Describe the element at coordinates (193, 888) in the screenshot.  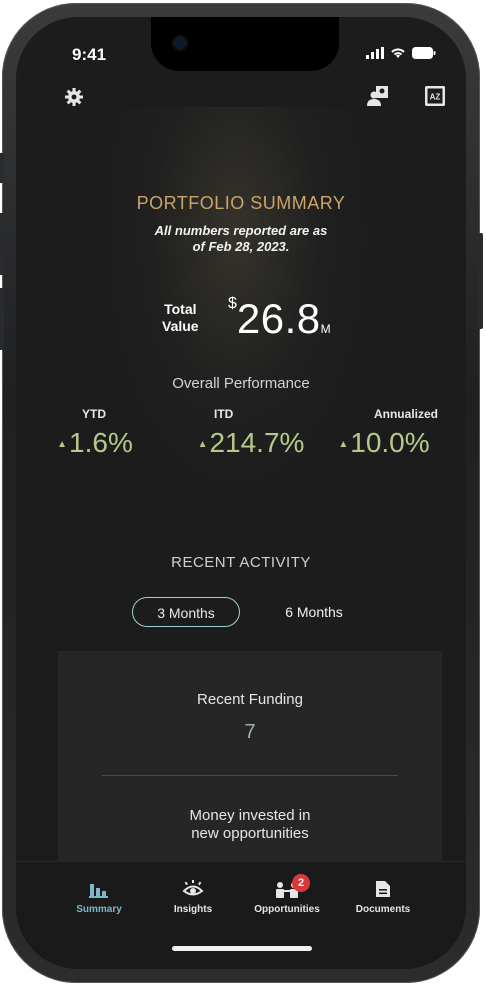
I see `eye-icon` at that location.